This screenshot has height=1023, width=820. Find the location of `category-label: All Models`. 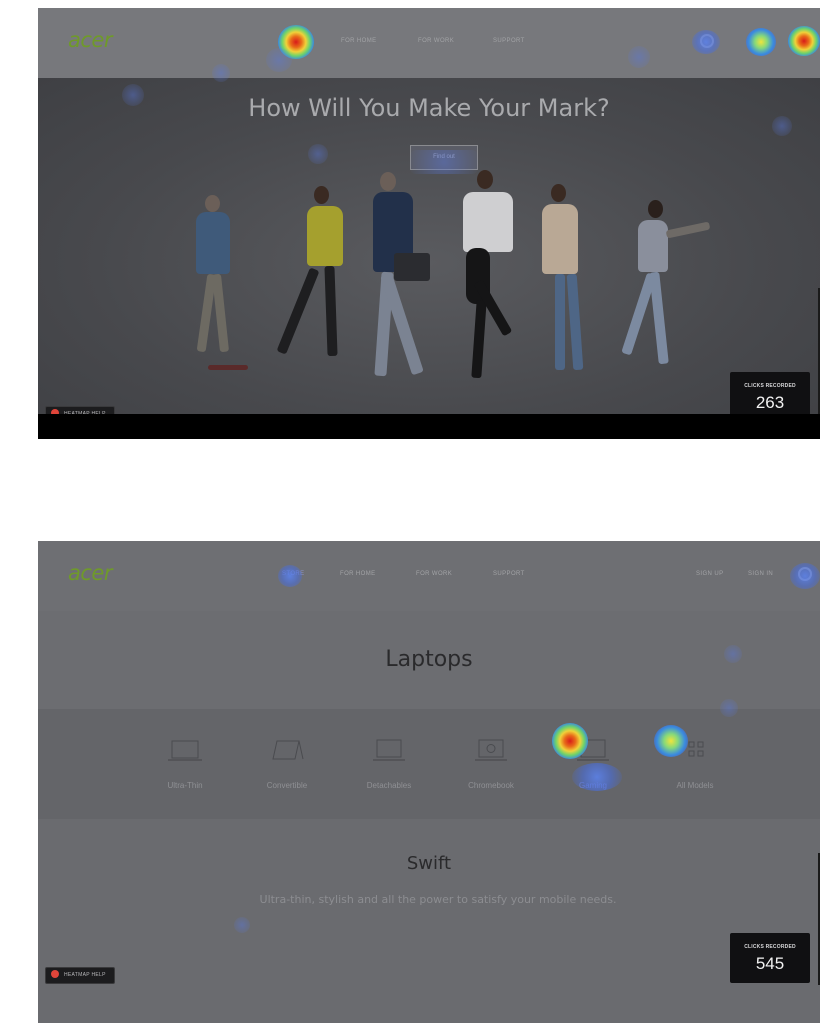

category-label: All Models is located at coordinates (695, 785).